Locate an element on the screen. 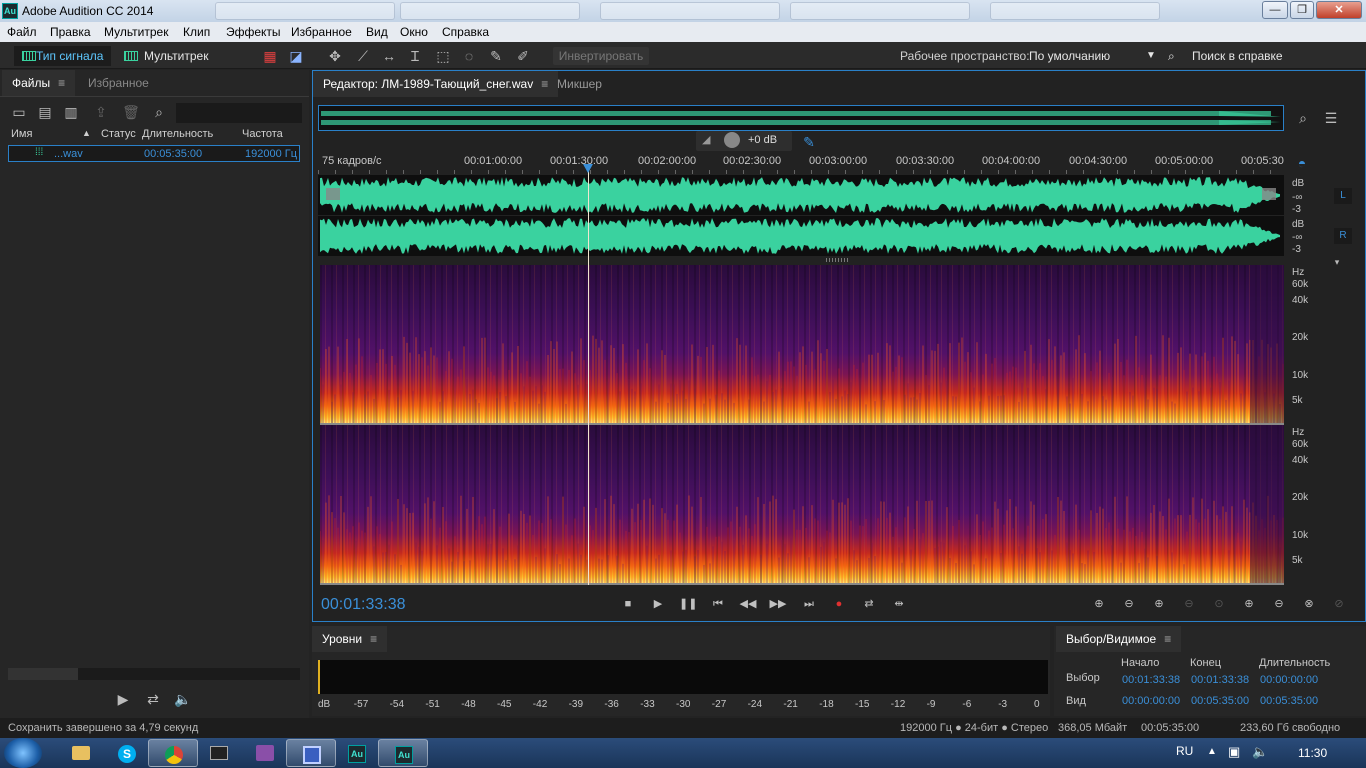 The width and height of the screenshot is (1366, 768). playhead-marker is located at coordinates (587, 168).